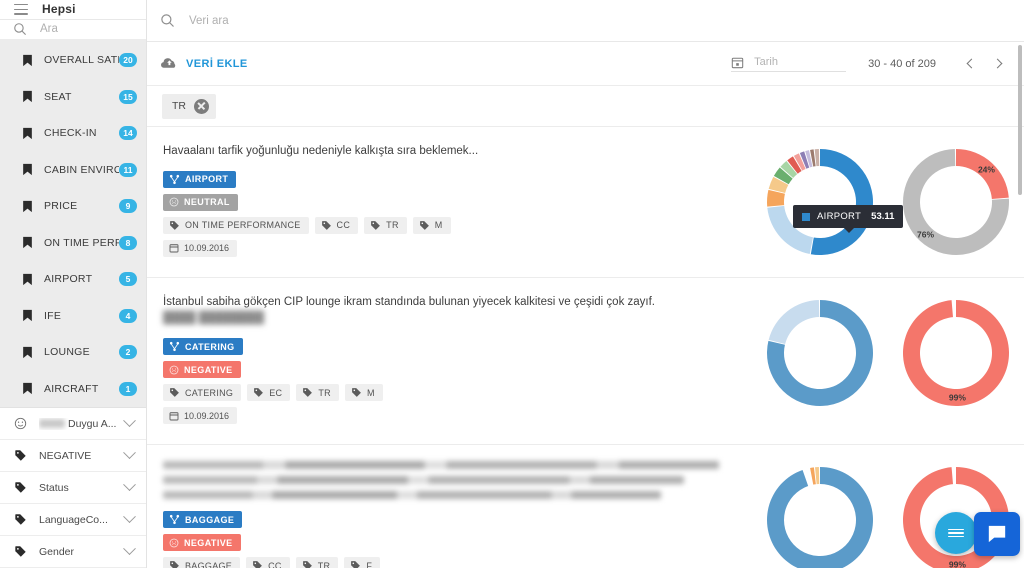 This screenshot has height=568, width=1024. I want to click on record-topic-chip: AIRPORT, so click(200, 179).